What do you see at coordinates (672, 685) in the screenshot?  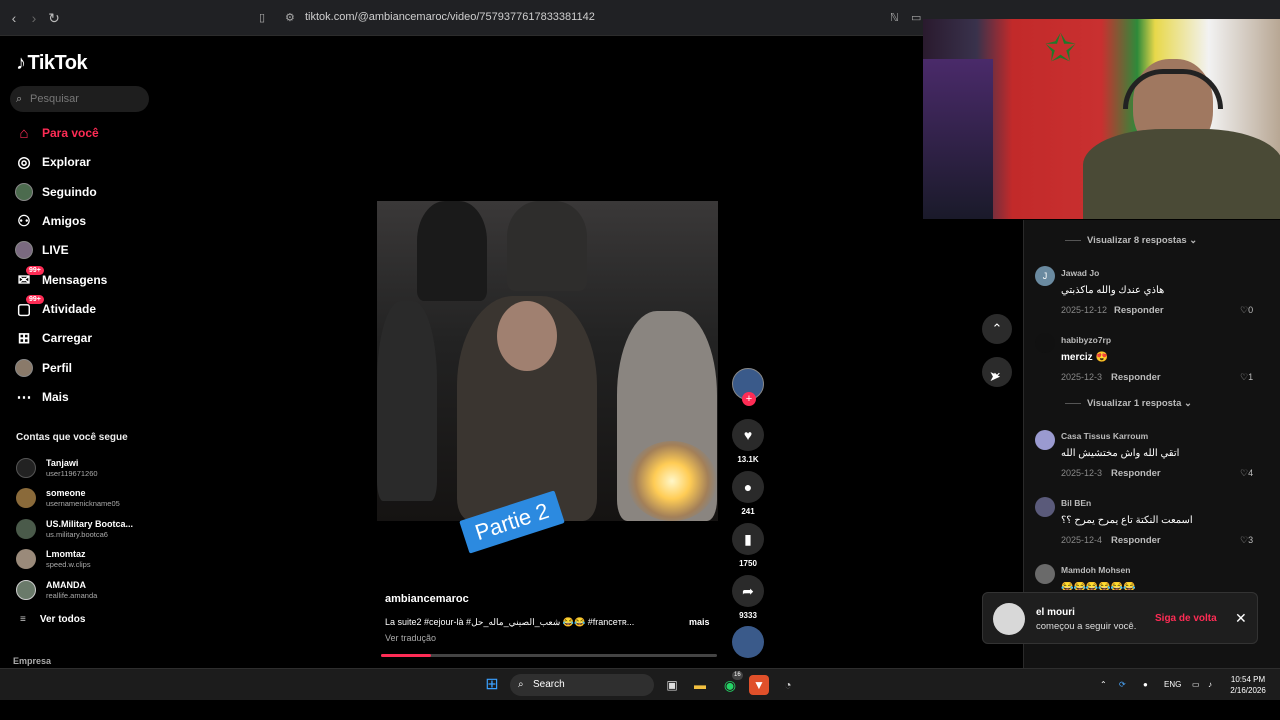 I see `task-view-icon: ▣` at bounding box center [672, 685].